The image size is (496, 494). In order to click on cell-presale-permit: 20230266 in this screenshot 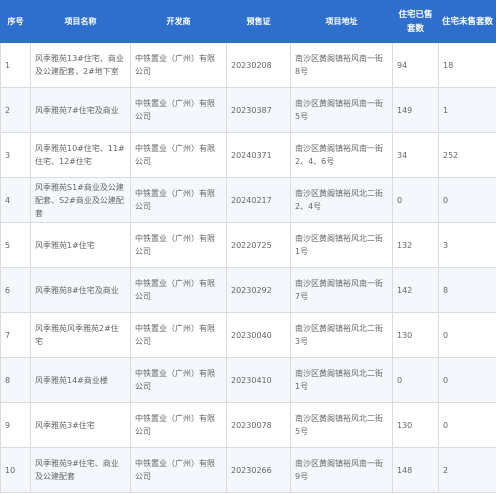, I will do `click(258, 470)`.